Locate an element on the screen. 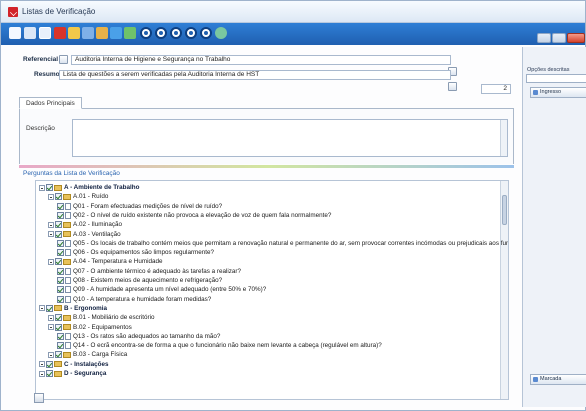 This screenshot has width=586, height=411. tree-group-row: A.03 - Ventilação is located at coordinates (84, 234).